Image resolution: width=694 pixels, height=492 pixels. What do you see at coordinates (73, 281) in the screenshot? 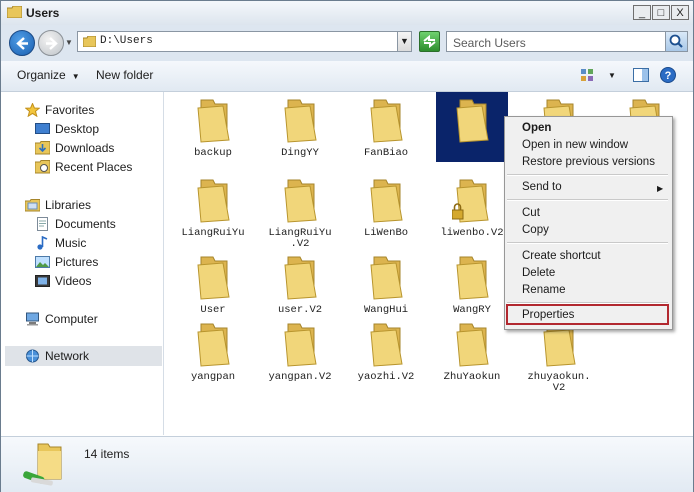
I see `nav-label: Videos` at bounding box center [73, 281].